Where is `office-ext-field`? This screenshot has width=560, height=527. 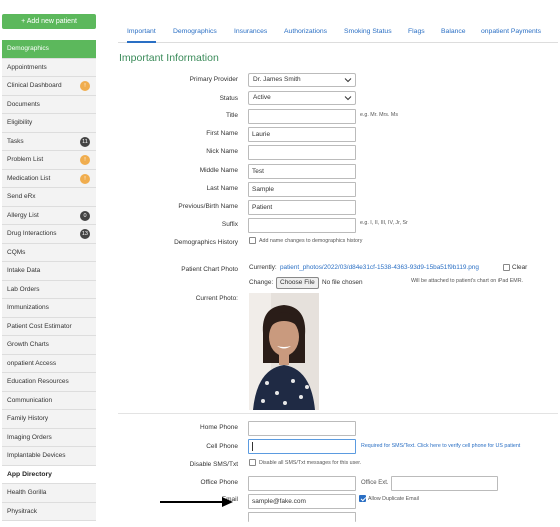 office-ext-field is located at coordinates (444, 483).